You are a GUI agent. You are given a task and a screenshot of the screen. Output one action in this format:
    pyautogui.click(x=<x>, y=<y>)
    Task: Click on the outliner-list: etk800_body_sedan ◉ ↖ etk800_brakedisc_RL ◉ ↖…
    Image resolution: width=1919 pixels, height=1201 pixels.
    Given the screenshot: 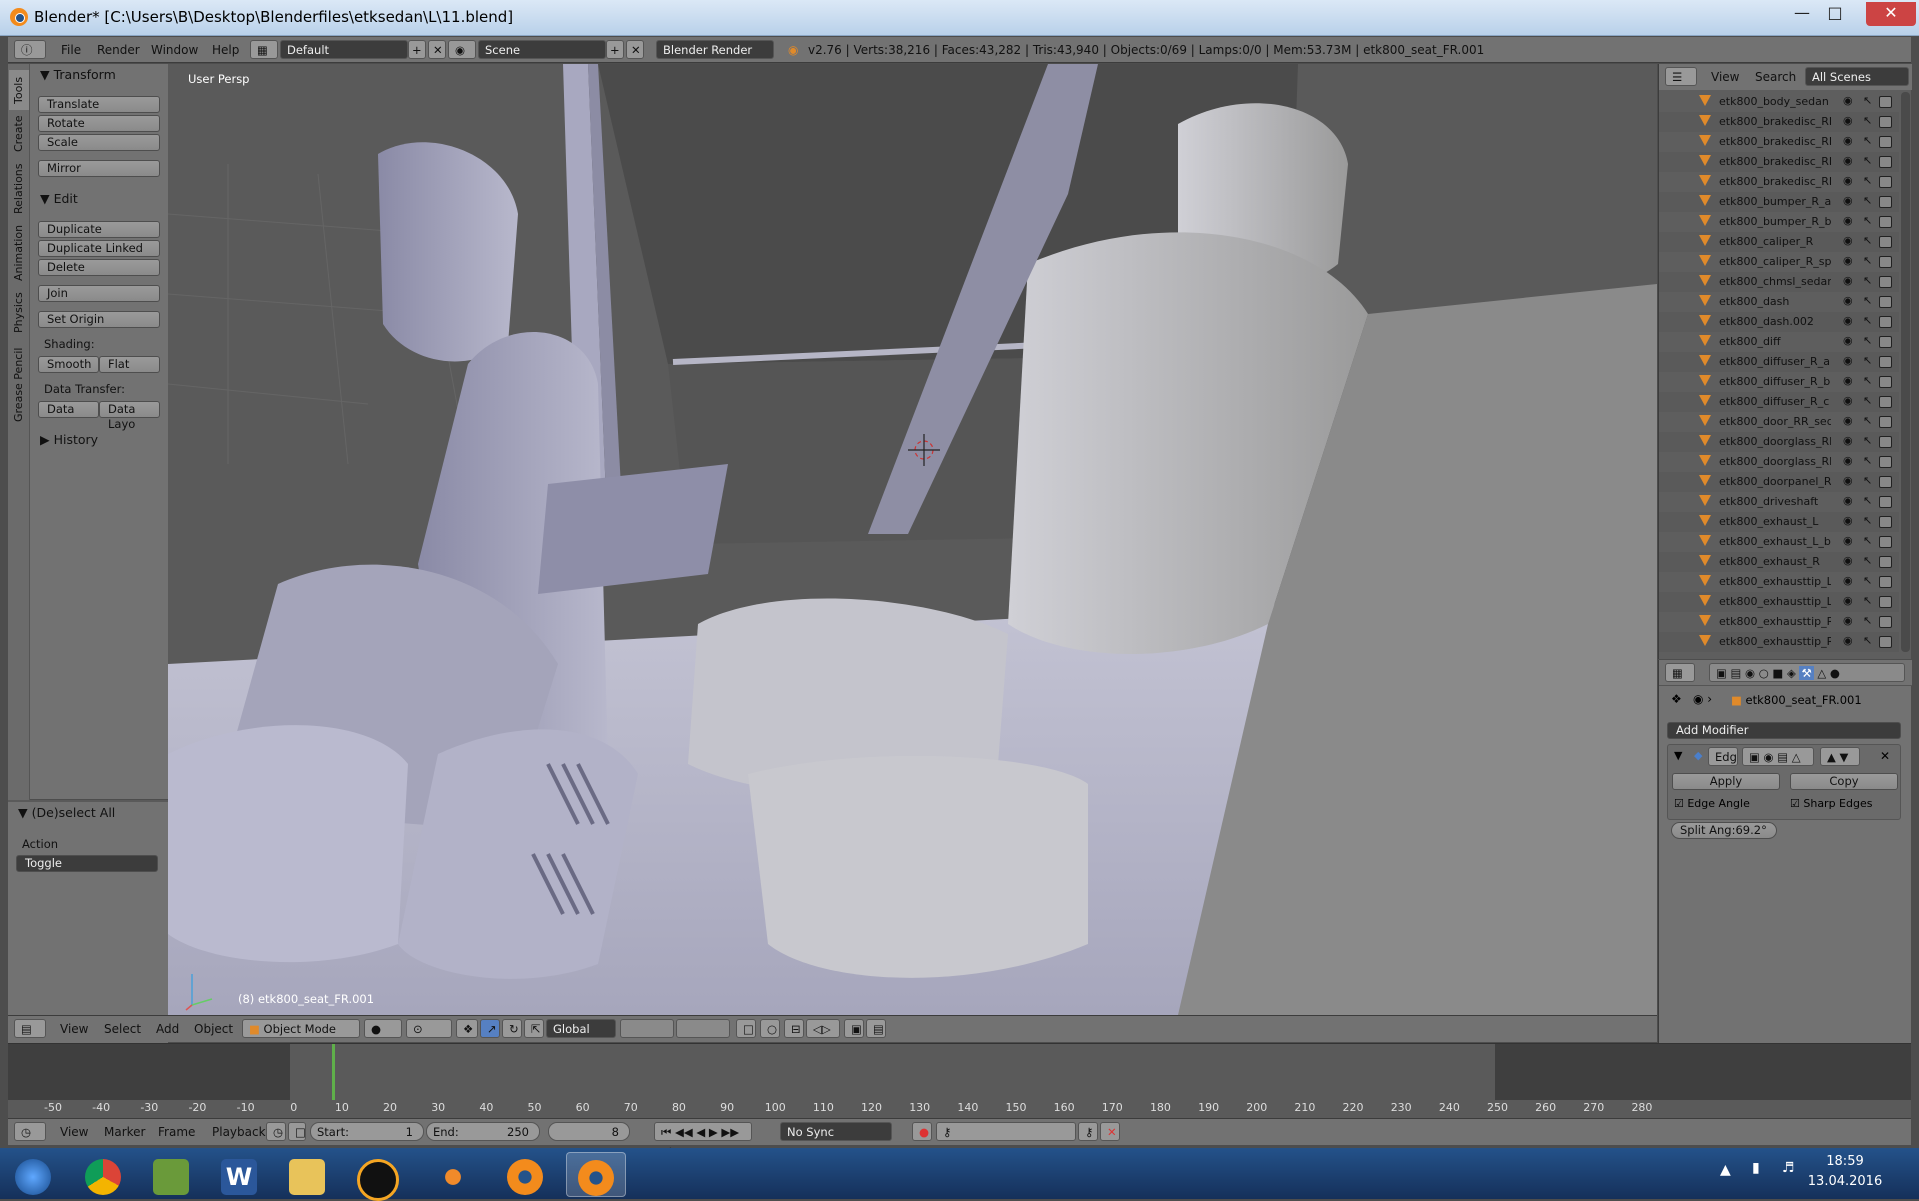 What is the action you would take?
    pyautogui.click(x=1779, y=374)
    